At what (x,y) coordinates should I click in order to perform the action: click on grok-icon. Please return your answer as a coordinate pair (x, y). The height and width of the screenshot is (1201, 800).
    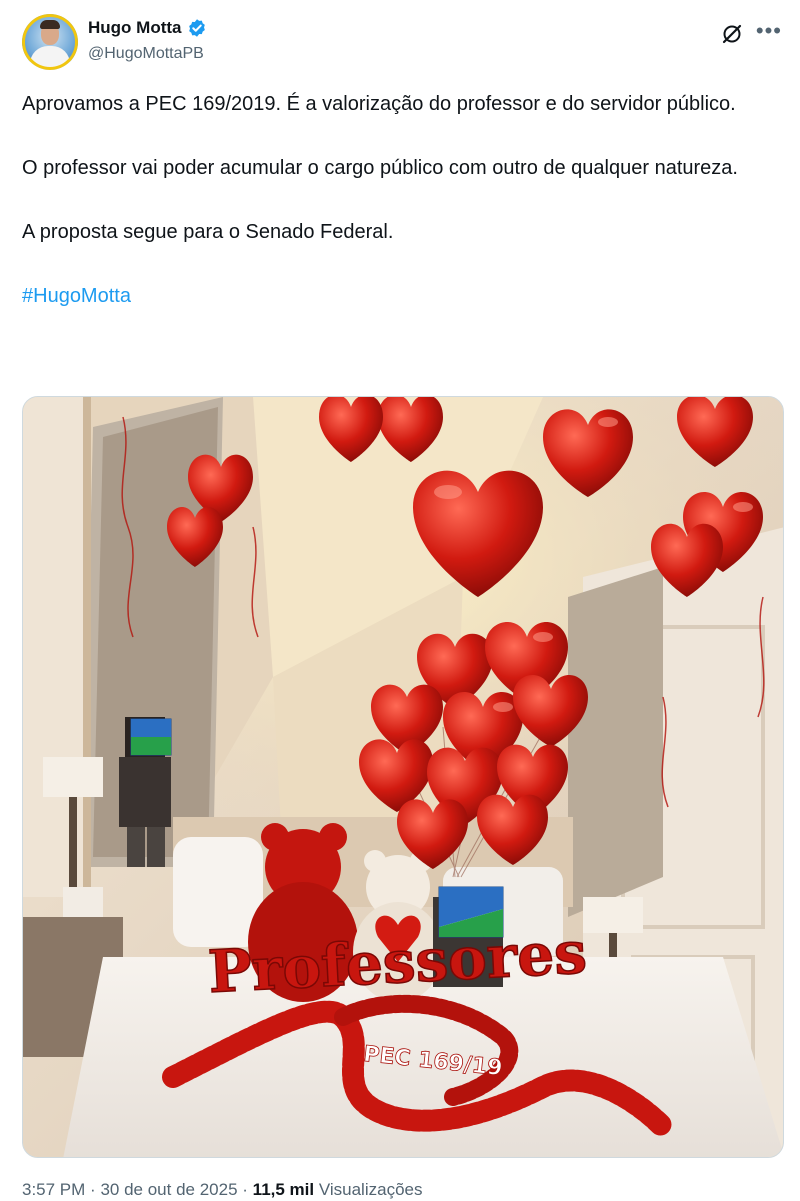
    Looking at the image, I should click on (732, 34).